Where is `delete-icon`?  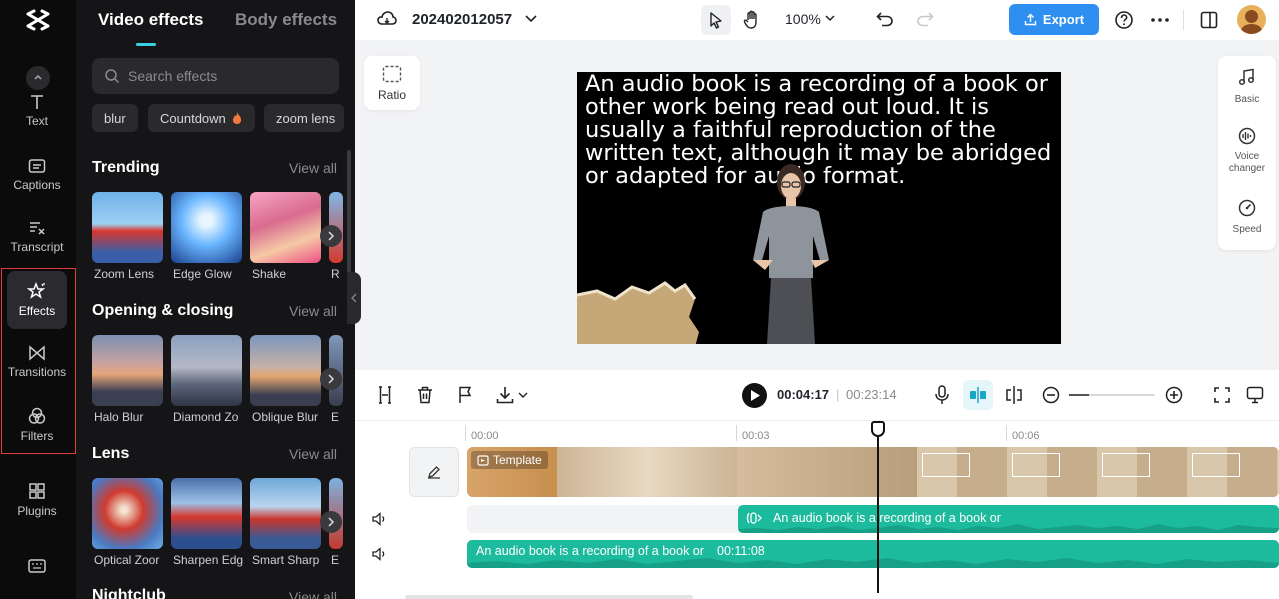 delete-icon is located at coordinates (425, 395).